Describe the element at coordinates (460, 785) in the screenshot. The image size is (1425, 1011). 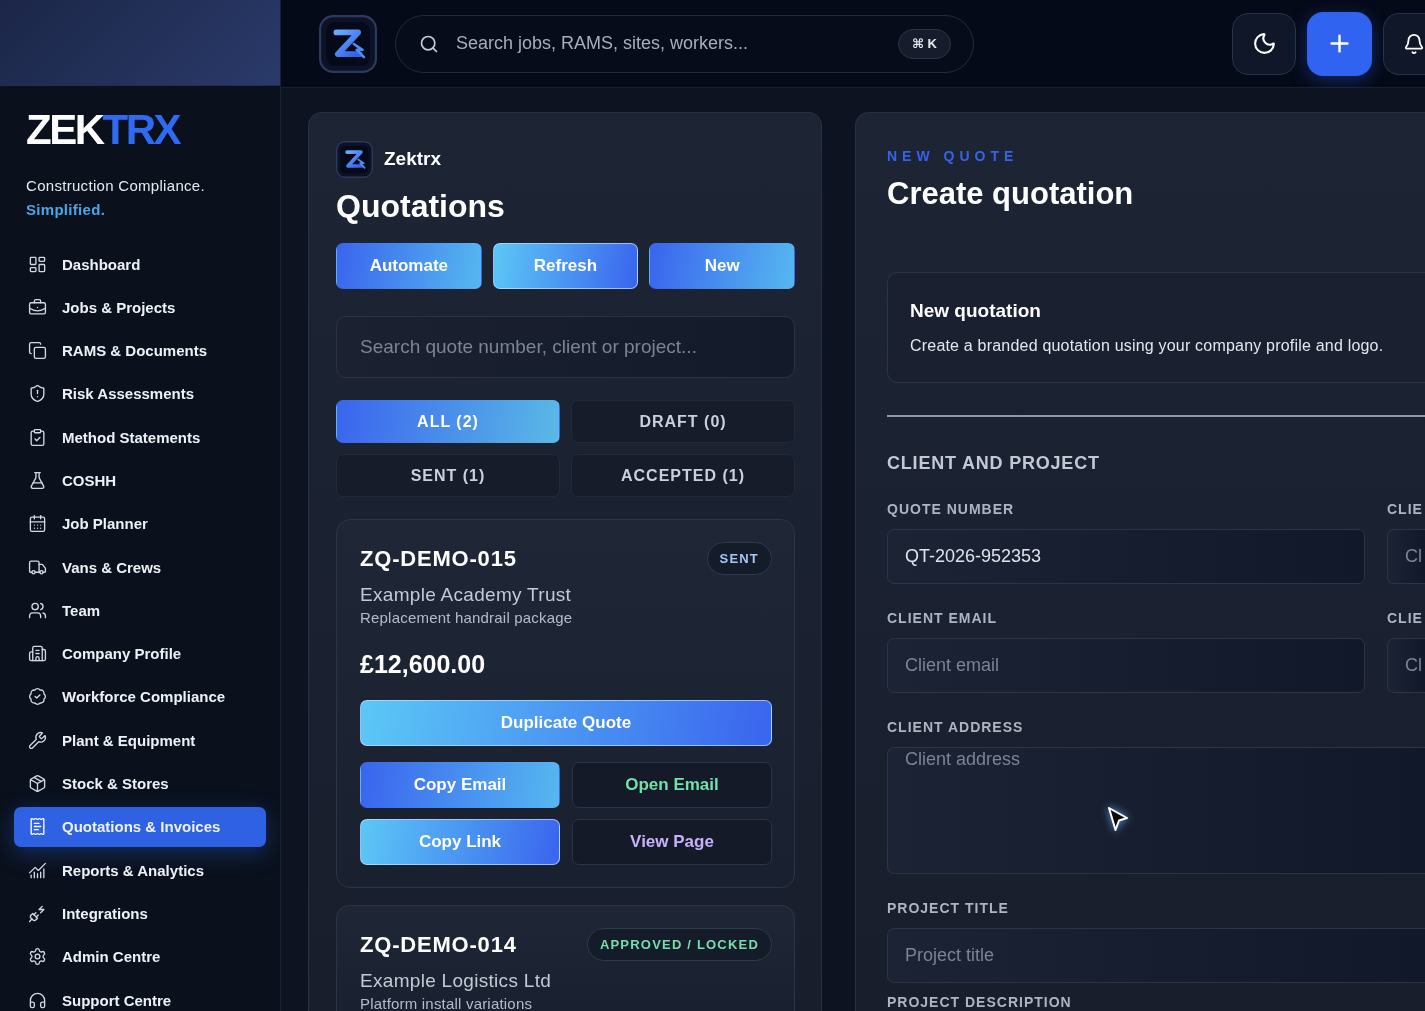
I see `card-action-button: Copy Email` at that location.